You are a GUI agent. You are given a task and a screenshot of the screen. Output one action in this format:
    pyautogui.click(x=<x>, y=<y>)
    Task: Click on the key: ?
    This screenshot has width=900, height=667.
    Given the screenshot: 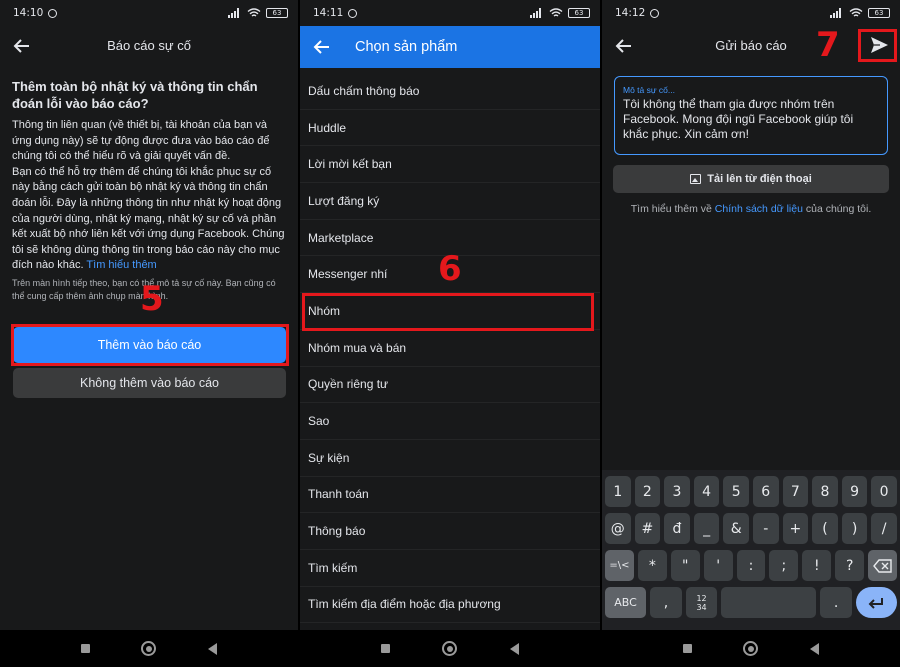 What is the action you would take?
    pyautogui.click(x=850, y=565)
    